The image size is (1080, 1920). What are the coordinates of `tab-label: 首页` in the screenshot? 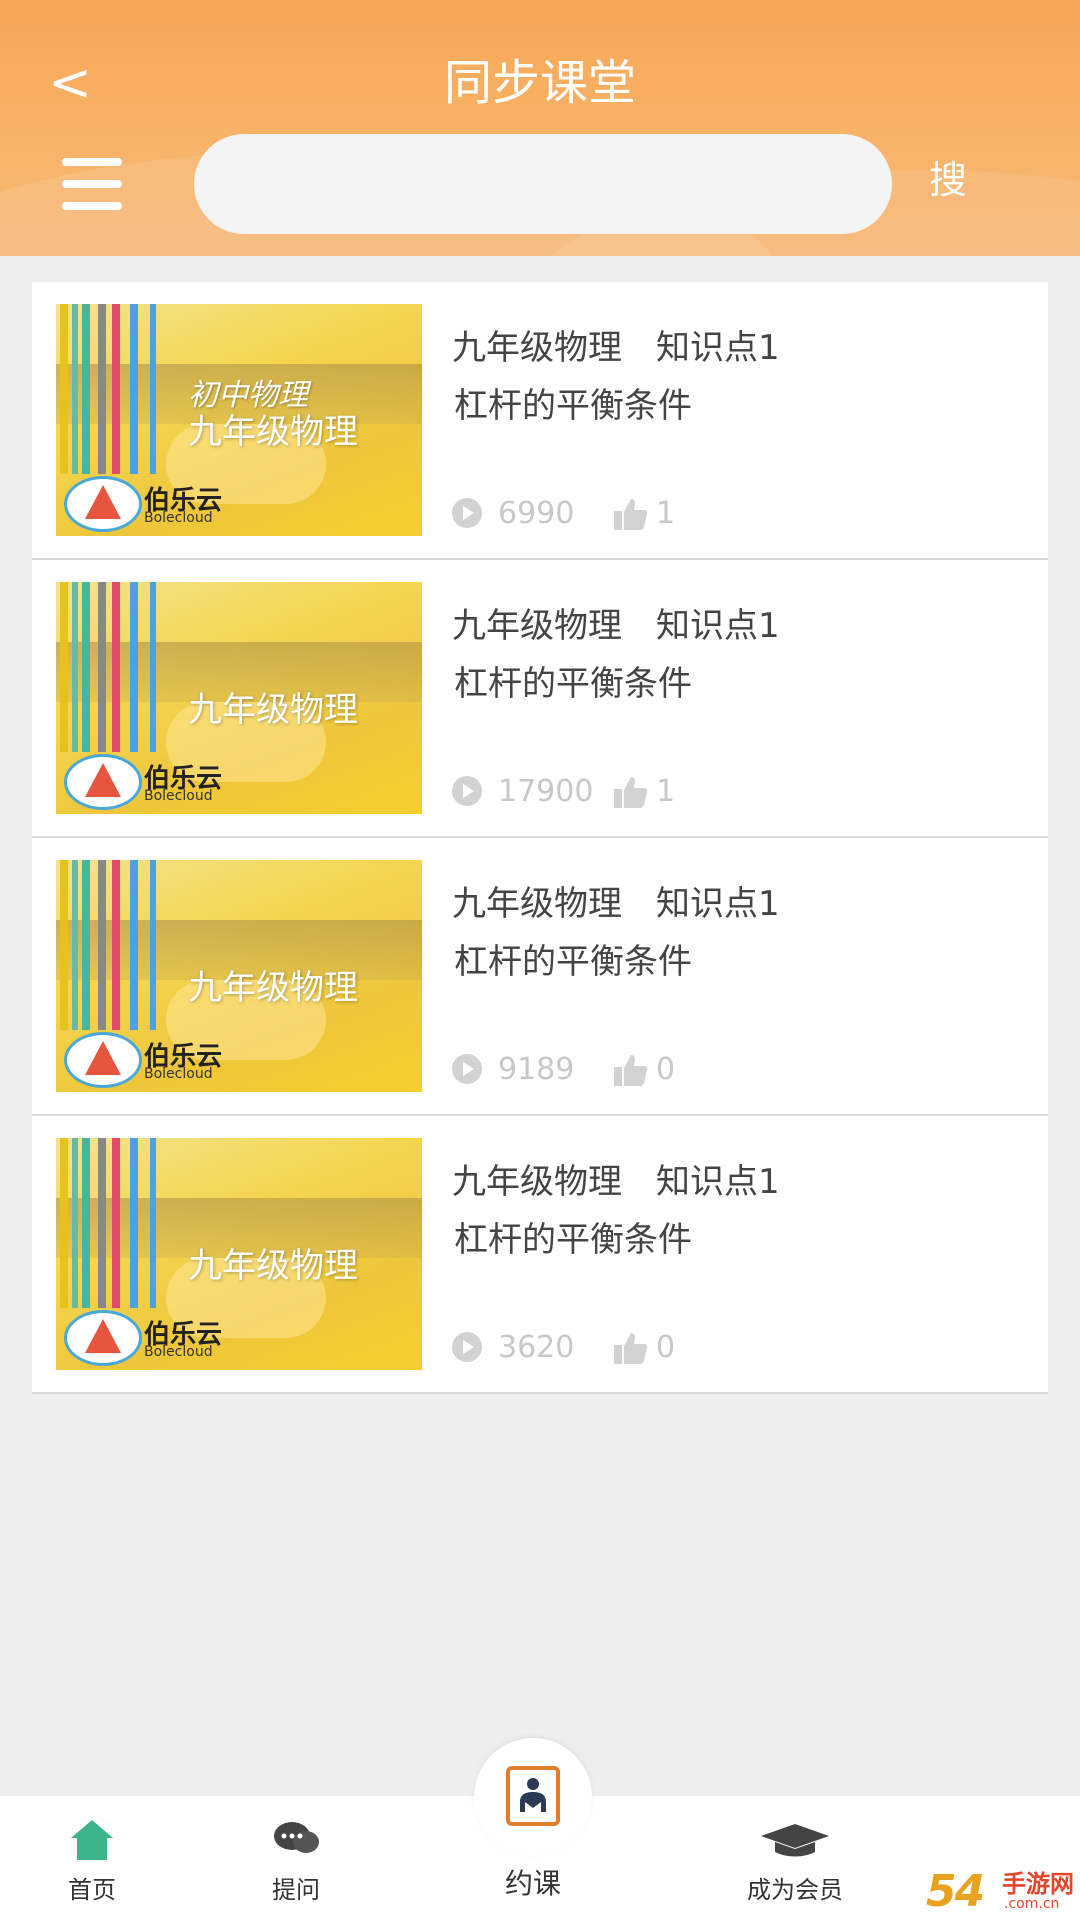 It's located at (92, 1890).